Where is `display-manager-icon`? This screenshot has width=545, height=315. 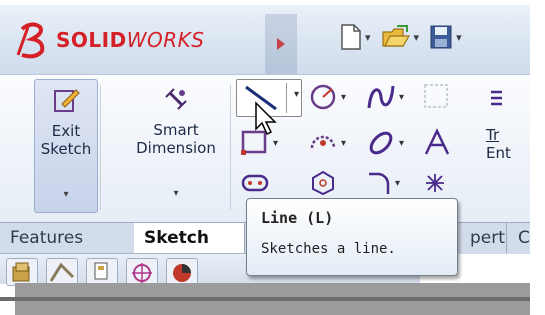
display-manager-icon is located at coordinates (182, 273).